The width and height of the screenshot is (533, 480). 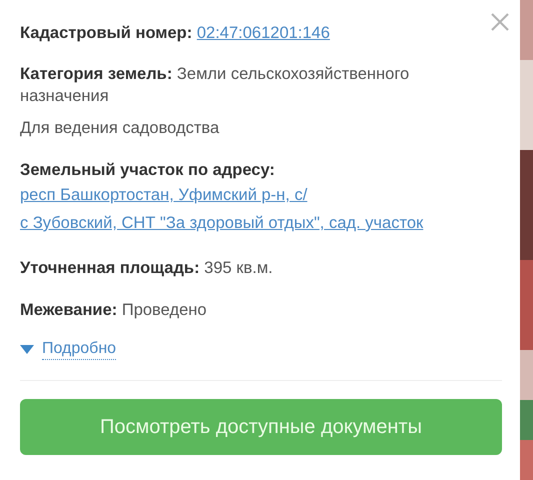 I want to click on address-link: респ Башкортостан, Уфимский р-н, с/, so click(x=164, y=195).